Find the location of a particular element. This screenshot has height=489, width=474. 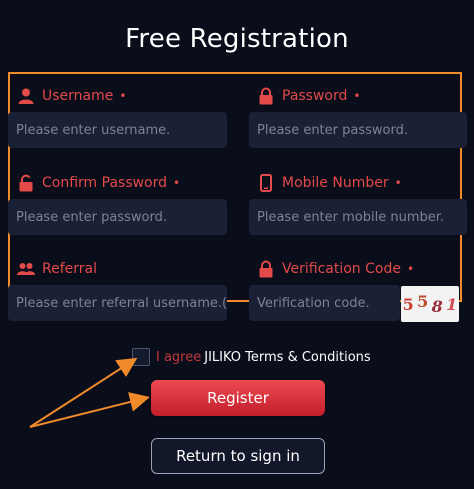

referral-placeholder: Please enter referral username.(Optio is located at coordinates (121, 303).